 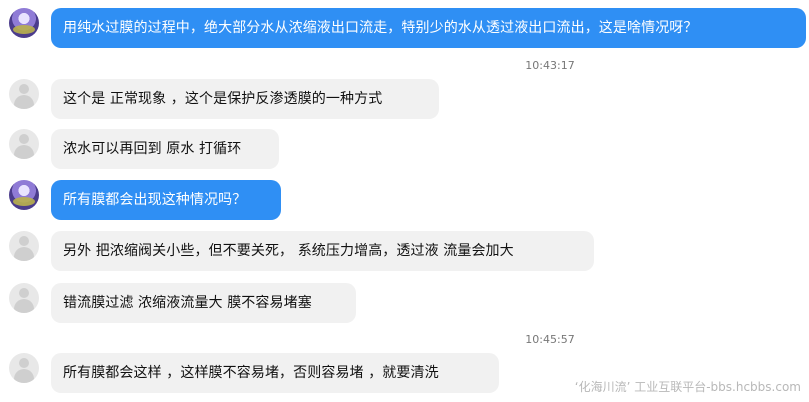 What do you see at coordinates (288, 251) in the screenshot?
I see `message-text: 另外 把浓缩阀关小些，但不要关死， 系统压力增高，透过液 流量会加大` at bounding box center [288, 251].